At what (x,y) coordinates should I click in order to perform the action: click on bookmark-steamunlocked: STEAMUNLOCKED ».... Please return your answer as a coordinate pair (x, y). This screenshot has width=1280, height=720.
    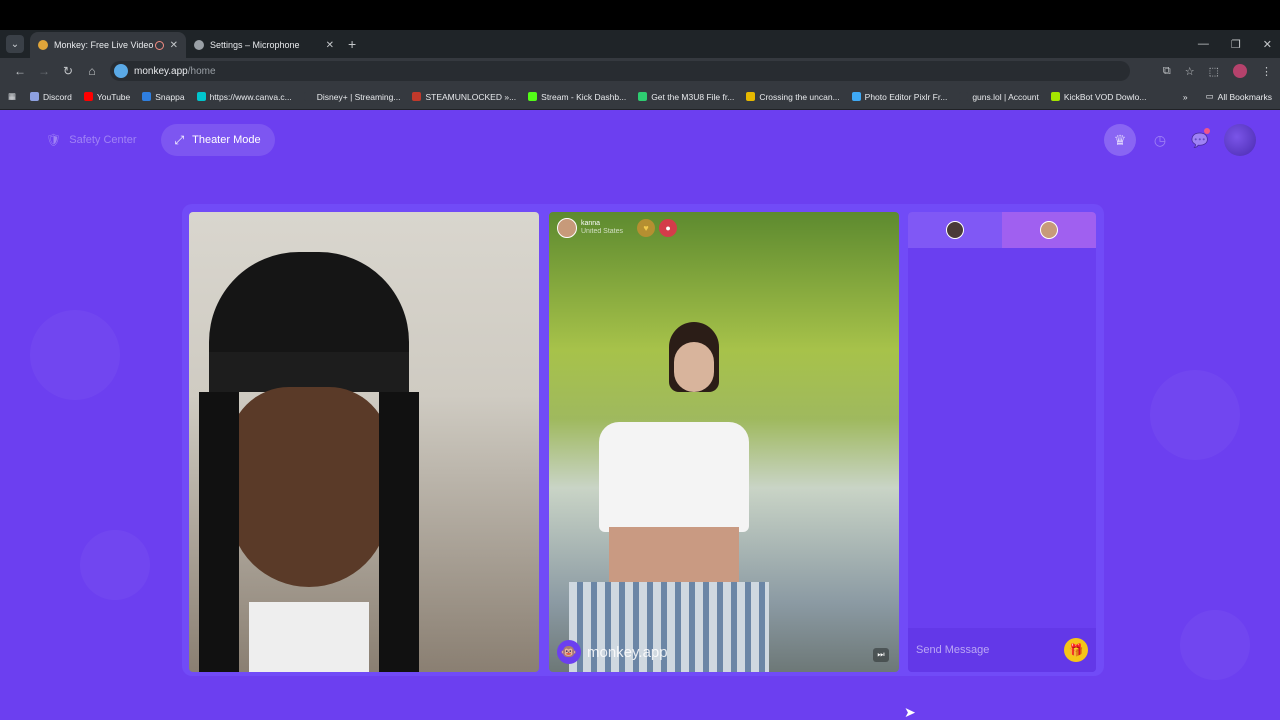
    Looking at the image, I should click on (464, 97).